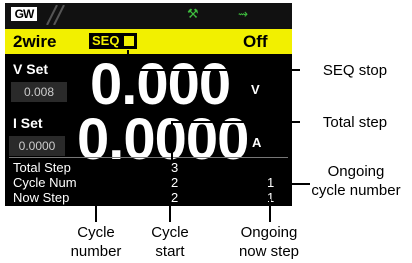 The width and height of the screenshot is (412, 263). I want to click on annotation-cycle-start: Cycle start, so click(170, 242).